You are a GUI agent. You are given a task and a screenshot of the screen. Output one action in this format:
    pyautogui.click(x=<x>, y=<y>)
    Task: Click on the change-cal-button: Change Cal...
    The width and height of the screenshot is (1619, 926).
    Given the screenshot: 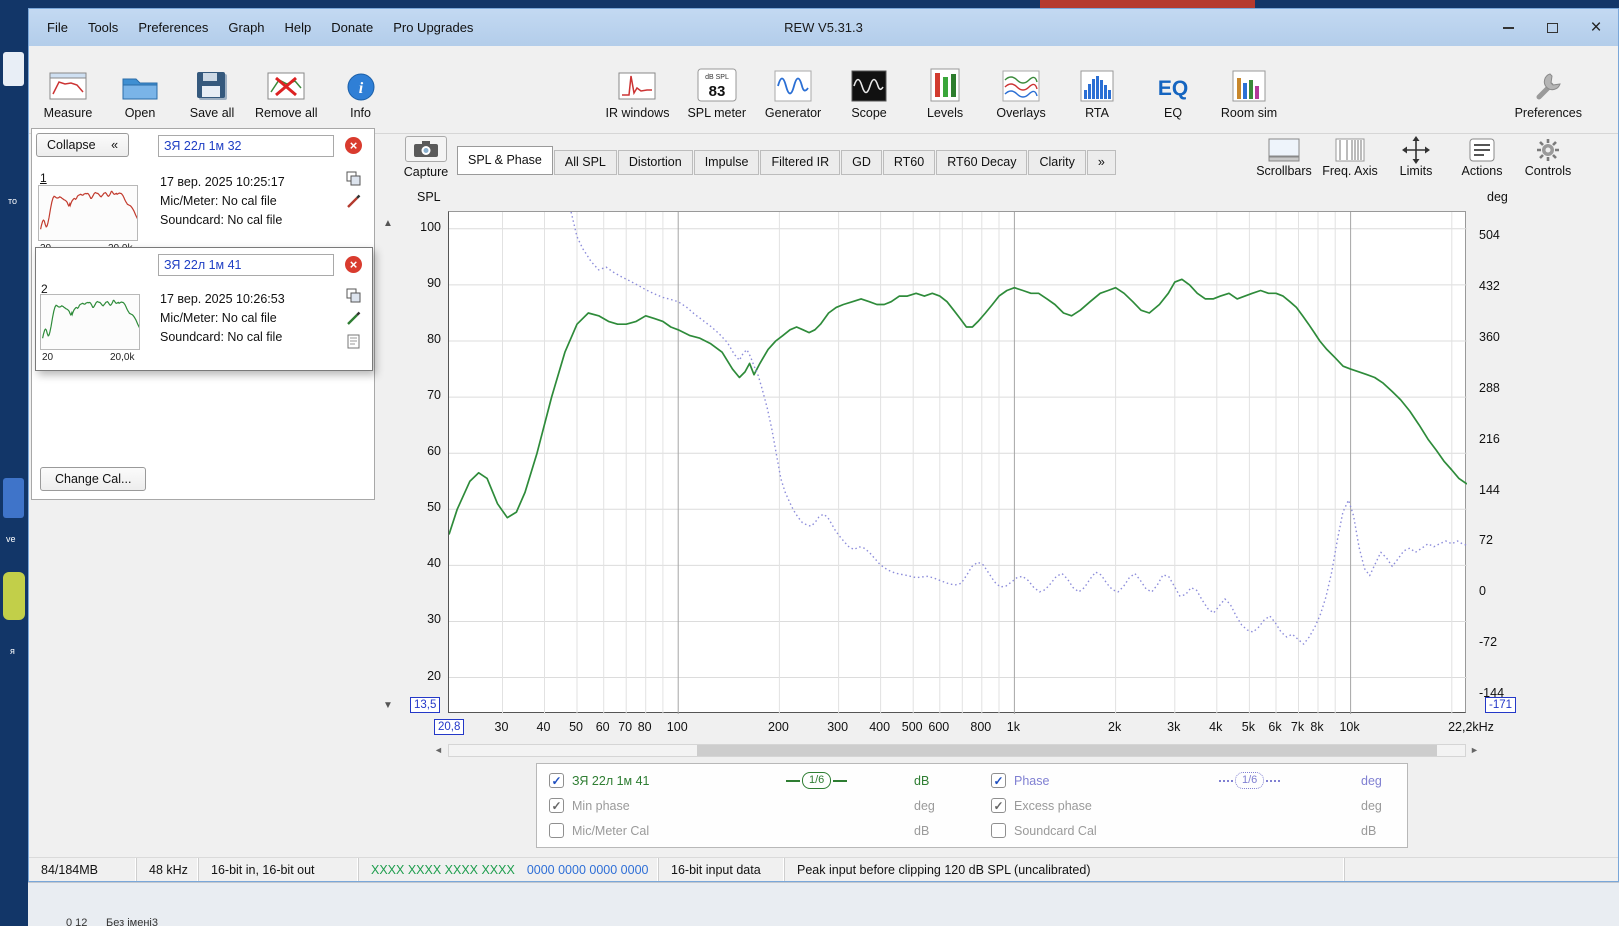 What is the action you would take?
    pyautogui.click(x=93, y=479)
    